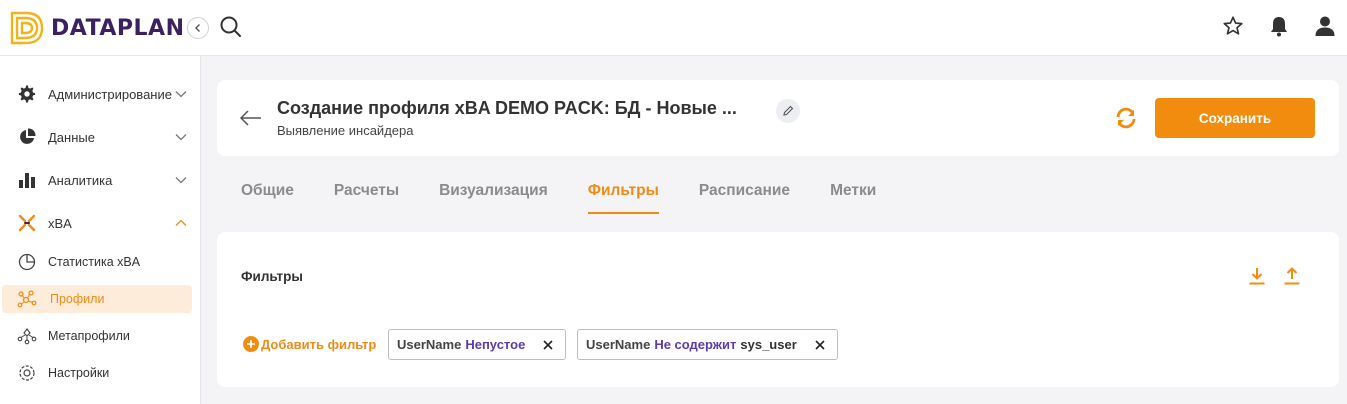  I want to click on user-icon, so click(1325, 26).